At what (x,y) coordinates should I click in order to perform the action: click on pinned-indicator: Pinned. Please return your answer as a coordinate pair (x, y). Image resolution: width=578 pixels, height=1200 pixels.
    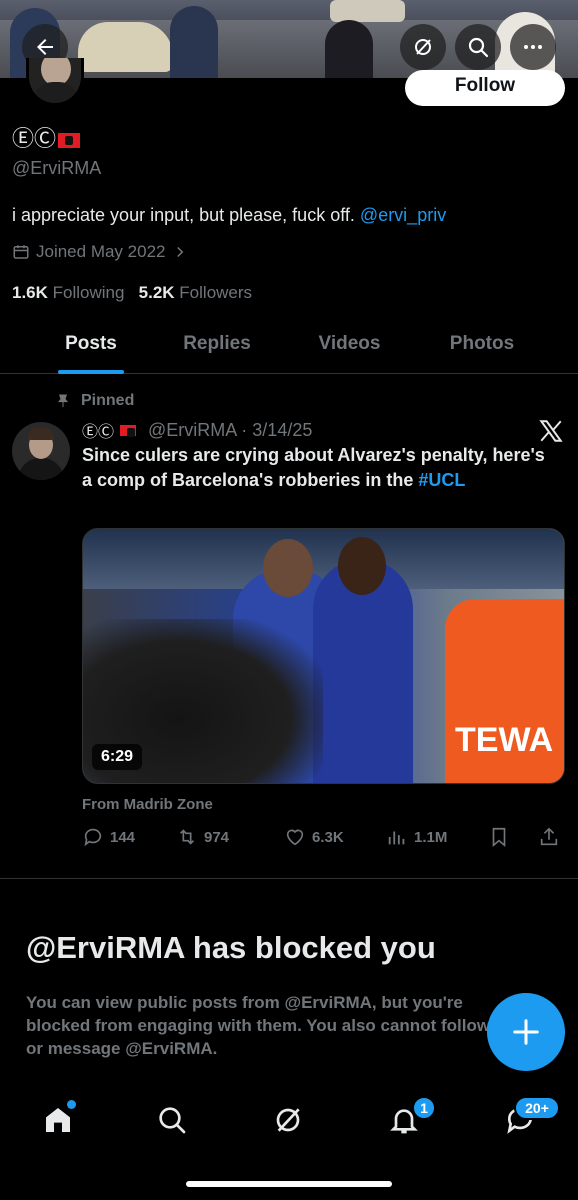
    Looking at the image, I should click on (94, 401).